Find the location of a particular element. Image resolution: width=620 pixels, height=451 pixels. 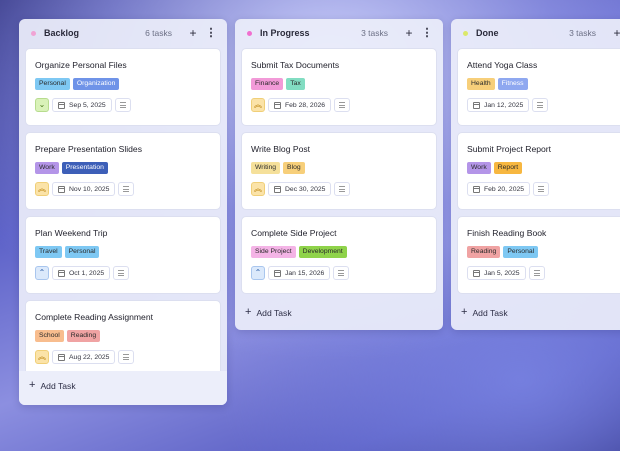

tag-list: Travel Personal is located at coordinates (123, 252).